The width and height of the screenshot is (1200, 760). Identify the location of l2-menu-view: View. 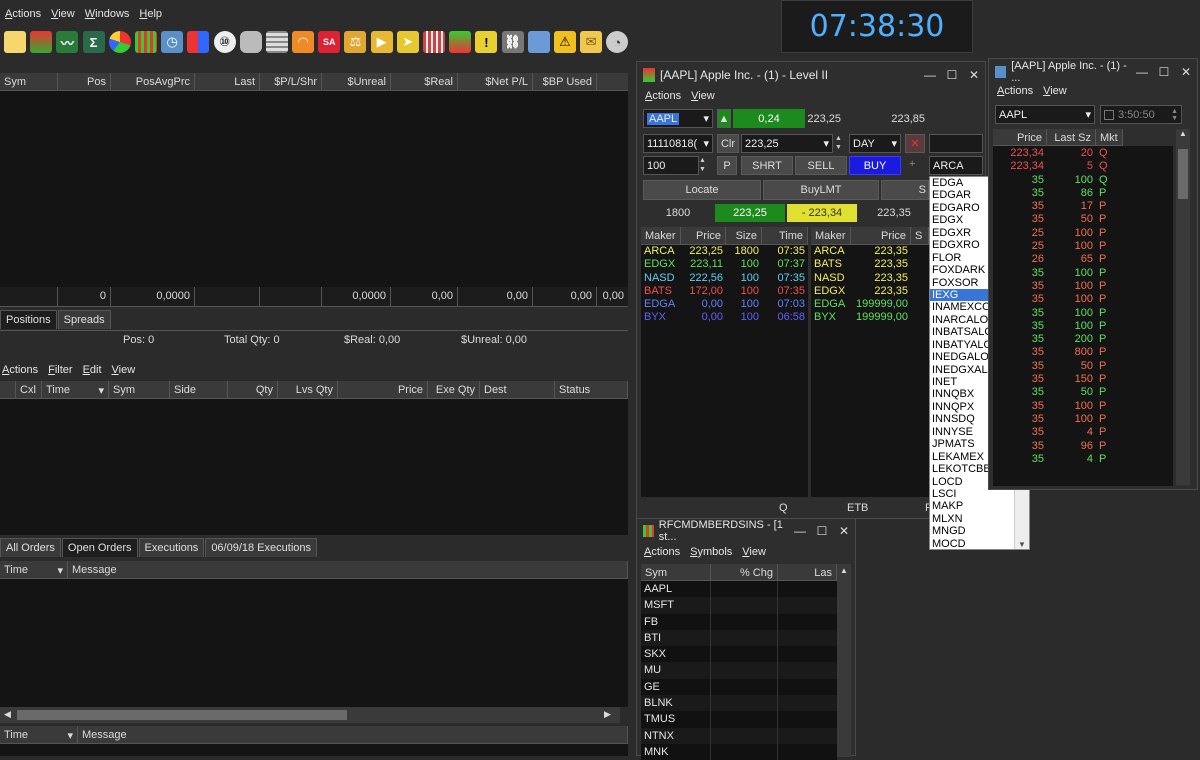
(703, 96).